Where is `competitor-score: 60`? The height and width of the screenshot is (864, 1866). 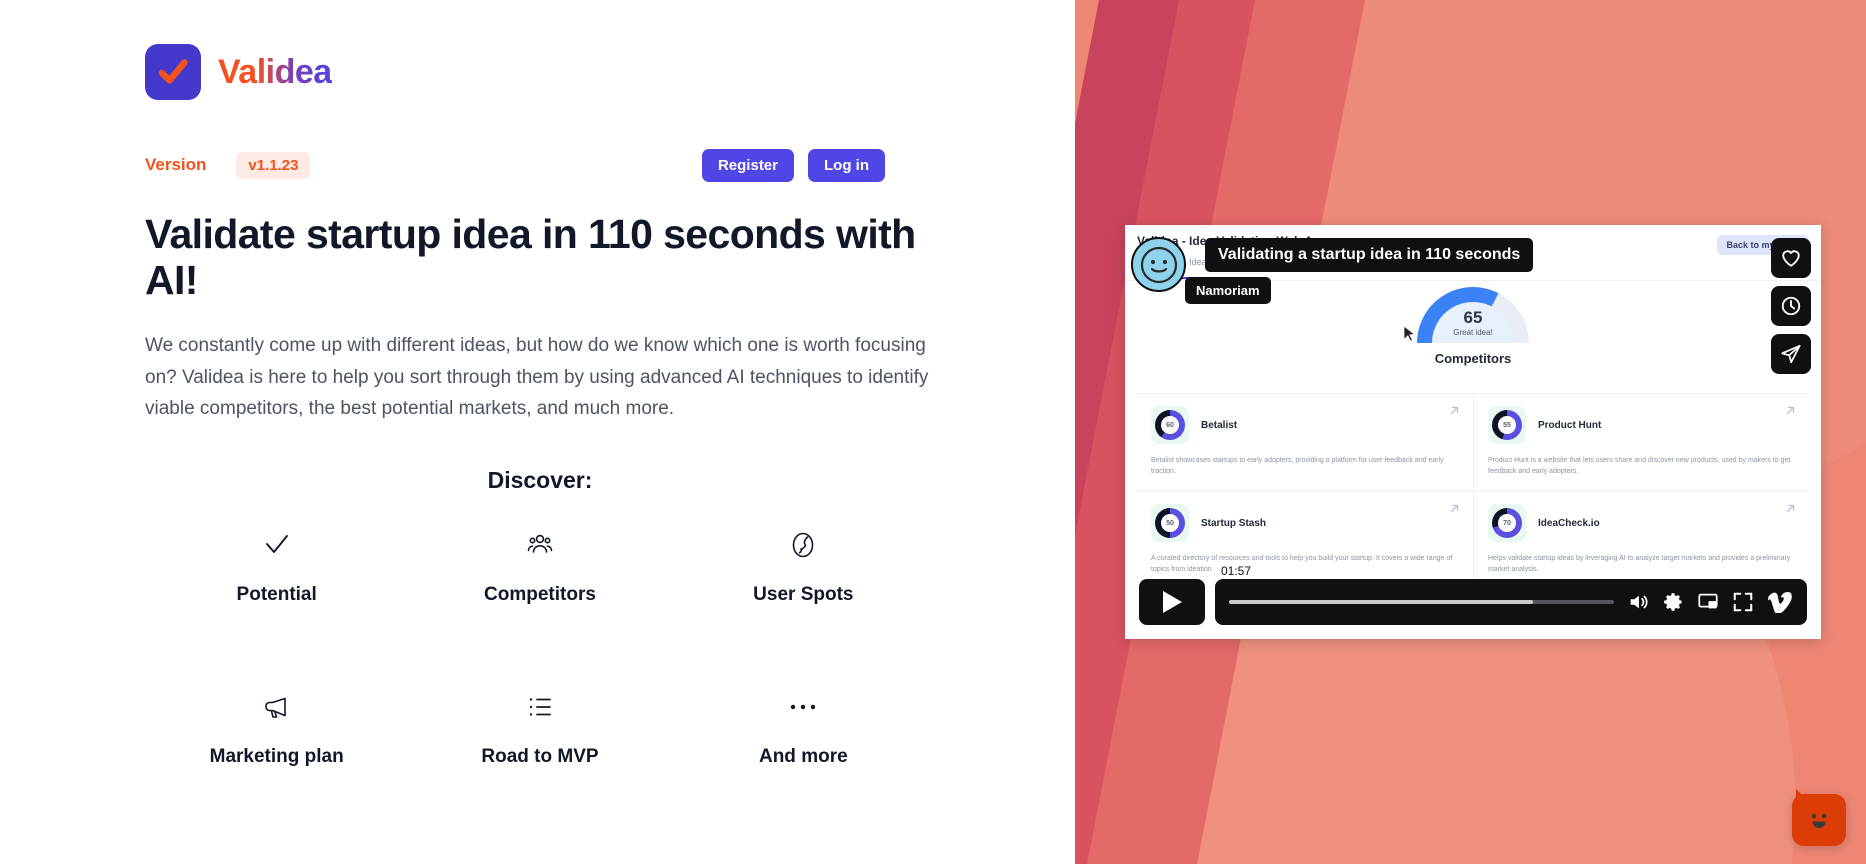
competitor-score: 60 is located at coordinates (1170, 425).